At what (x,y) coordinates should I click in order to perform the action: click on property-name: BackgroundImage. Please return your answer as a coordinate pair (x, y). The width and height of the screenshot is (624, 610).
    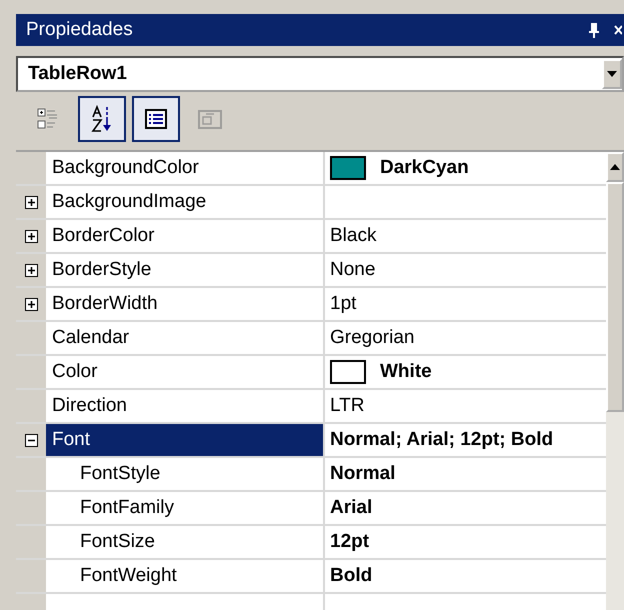
    Looking at the image, I should click on (185, 202).